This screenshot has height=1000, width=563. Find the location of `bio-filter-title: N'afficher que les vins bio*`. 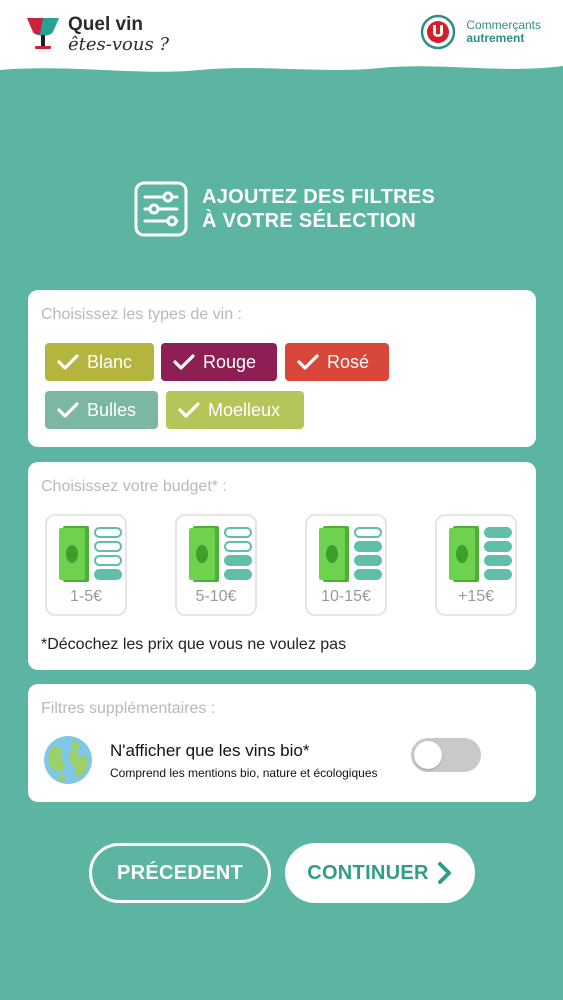

bio-filter-title: N'afficher que les vins bio* is located at coordinates (210, 750).